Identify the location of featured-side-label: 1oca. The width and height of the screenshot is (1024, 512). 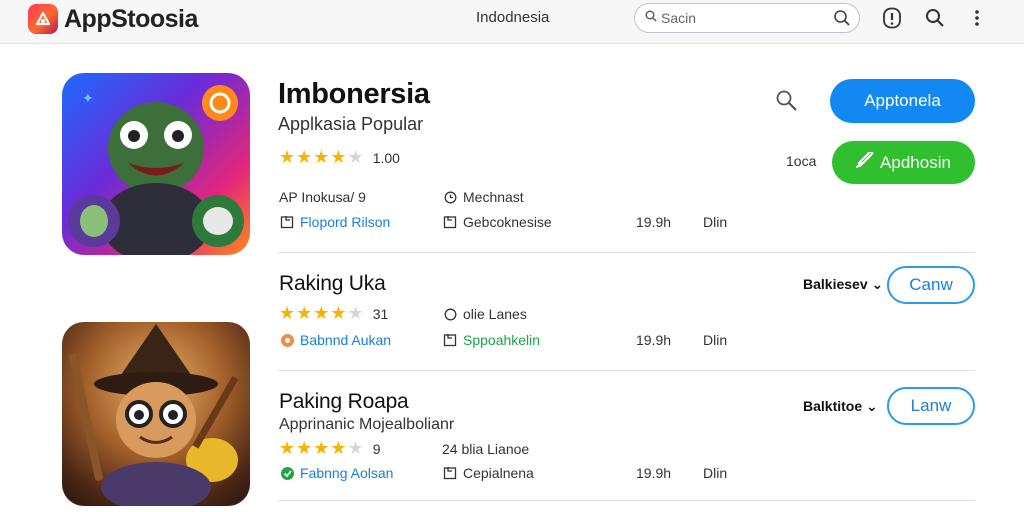
(801, 161).